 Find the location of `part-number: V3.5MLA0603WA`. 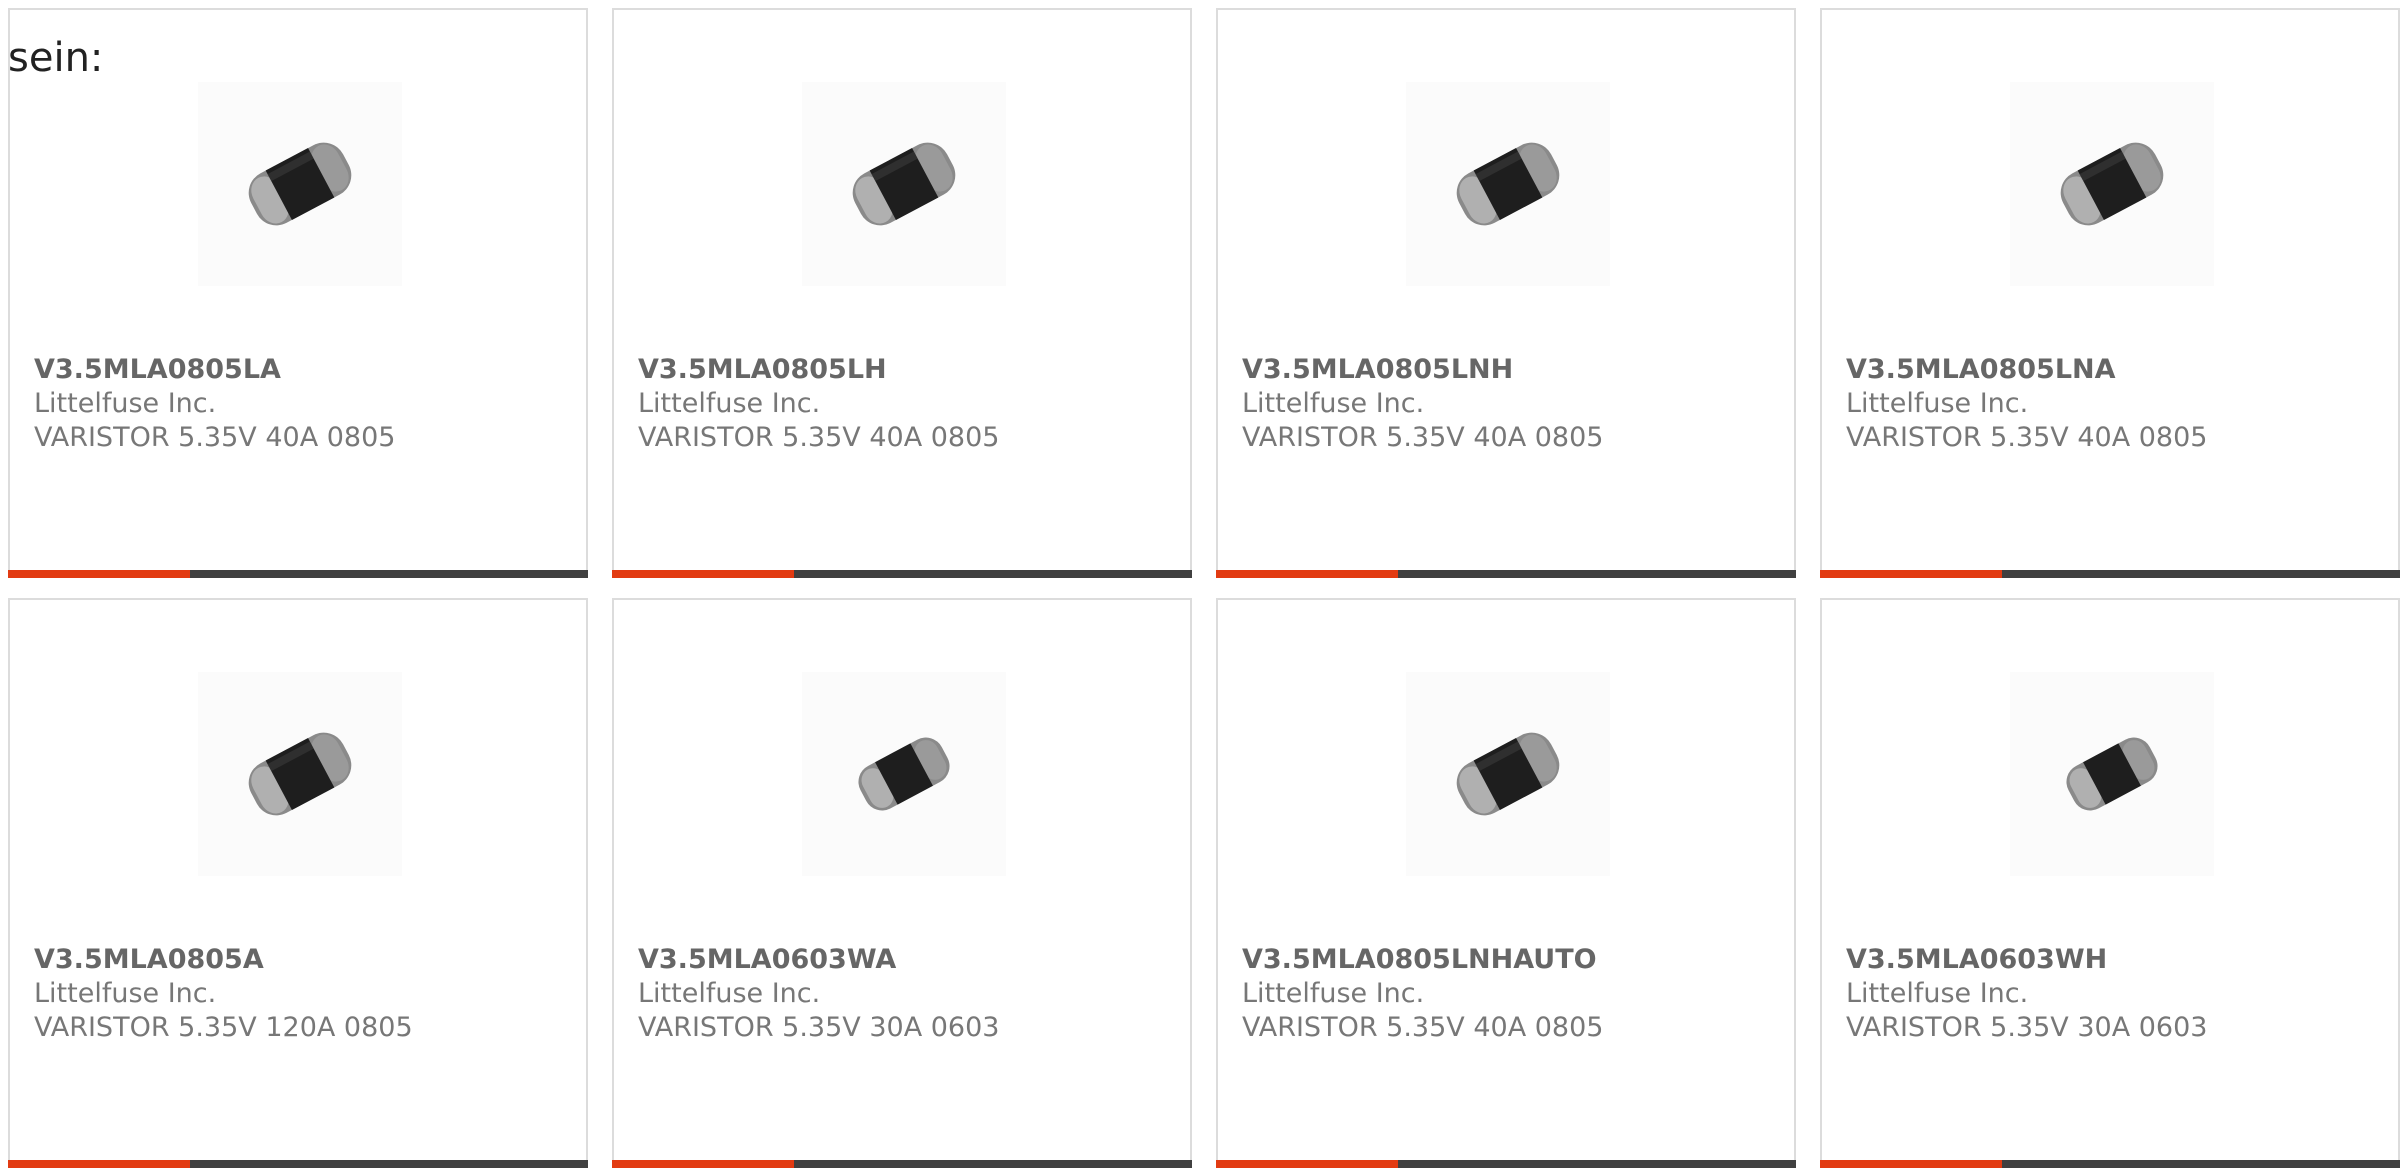

part-number: V3.5MLA0603WA is located at coordinates (767, 960).